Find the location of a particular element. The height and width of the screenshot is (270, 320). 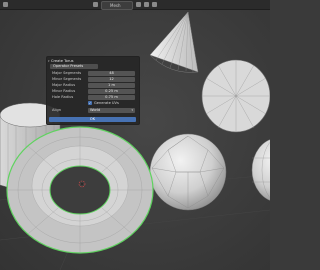

uv-sphere-mesh is located at coordinates (260, 170).